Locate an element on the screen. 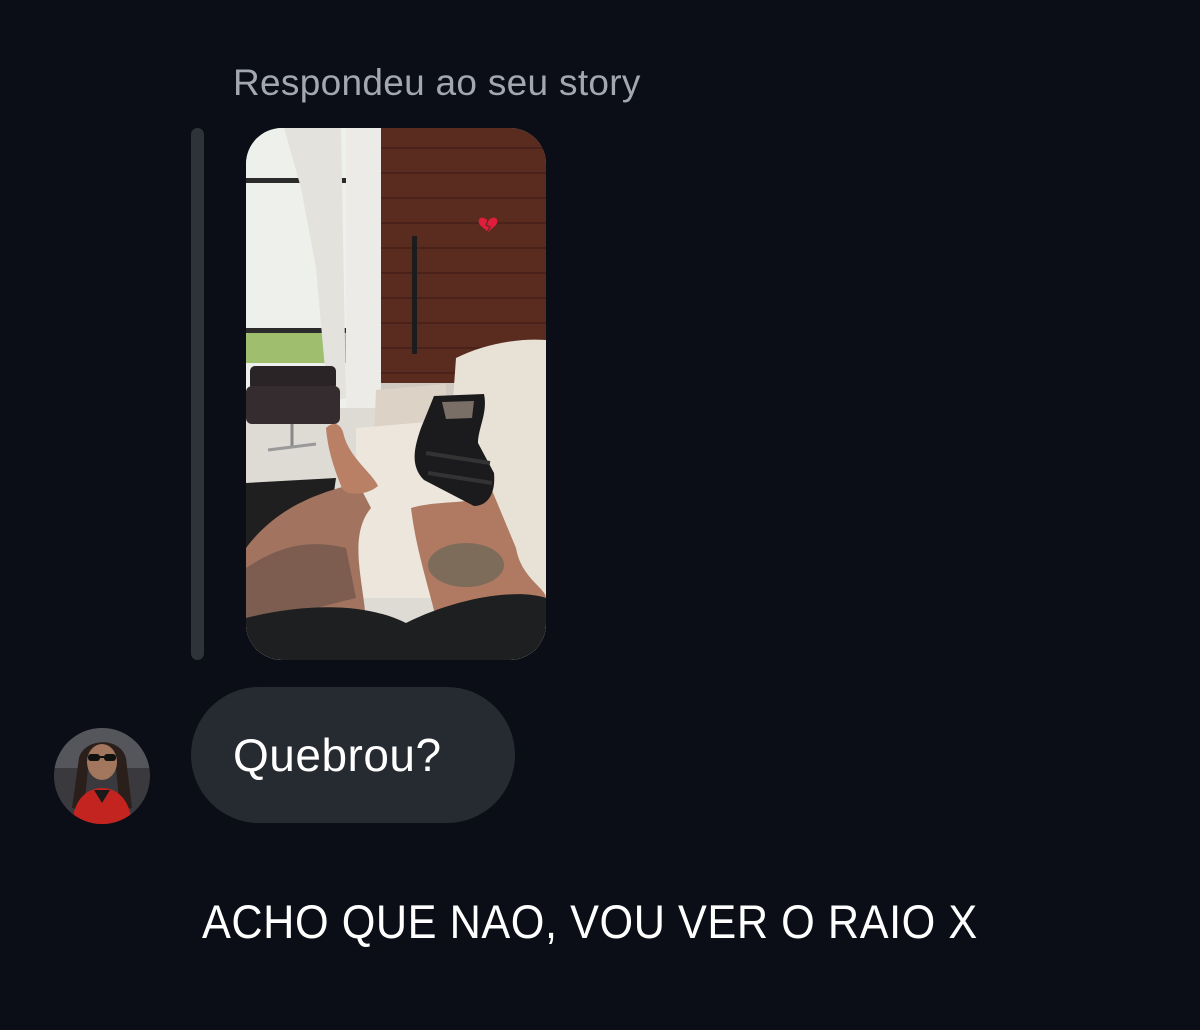 This screenshot has width=1200, height=1030. sender-avatar is located at coordinates (102, 776).